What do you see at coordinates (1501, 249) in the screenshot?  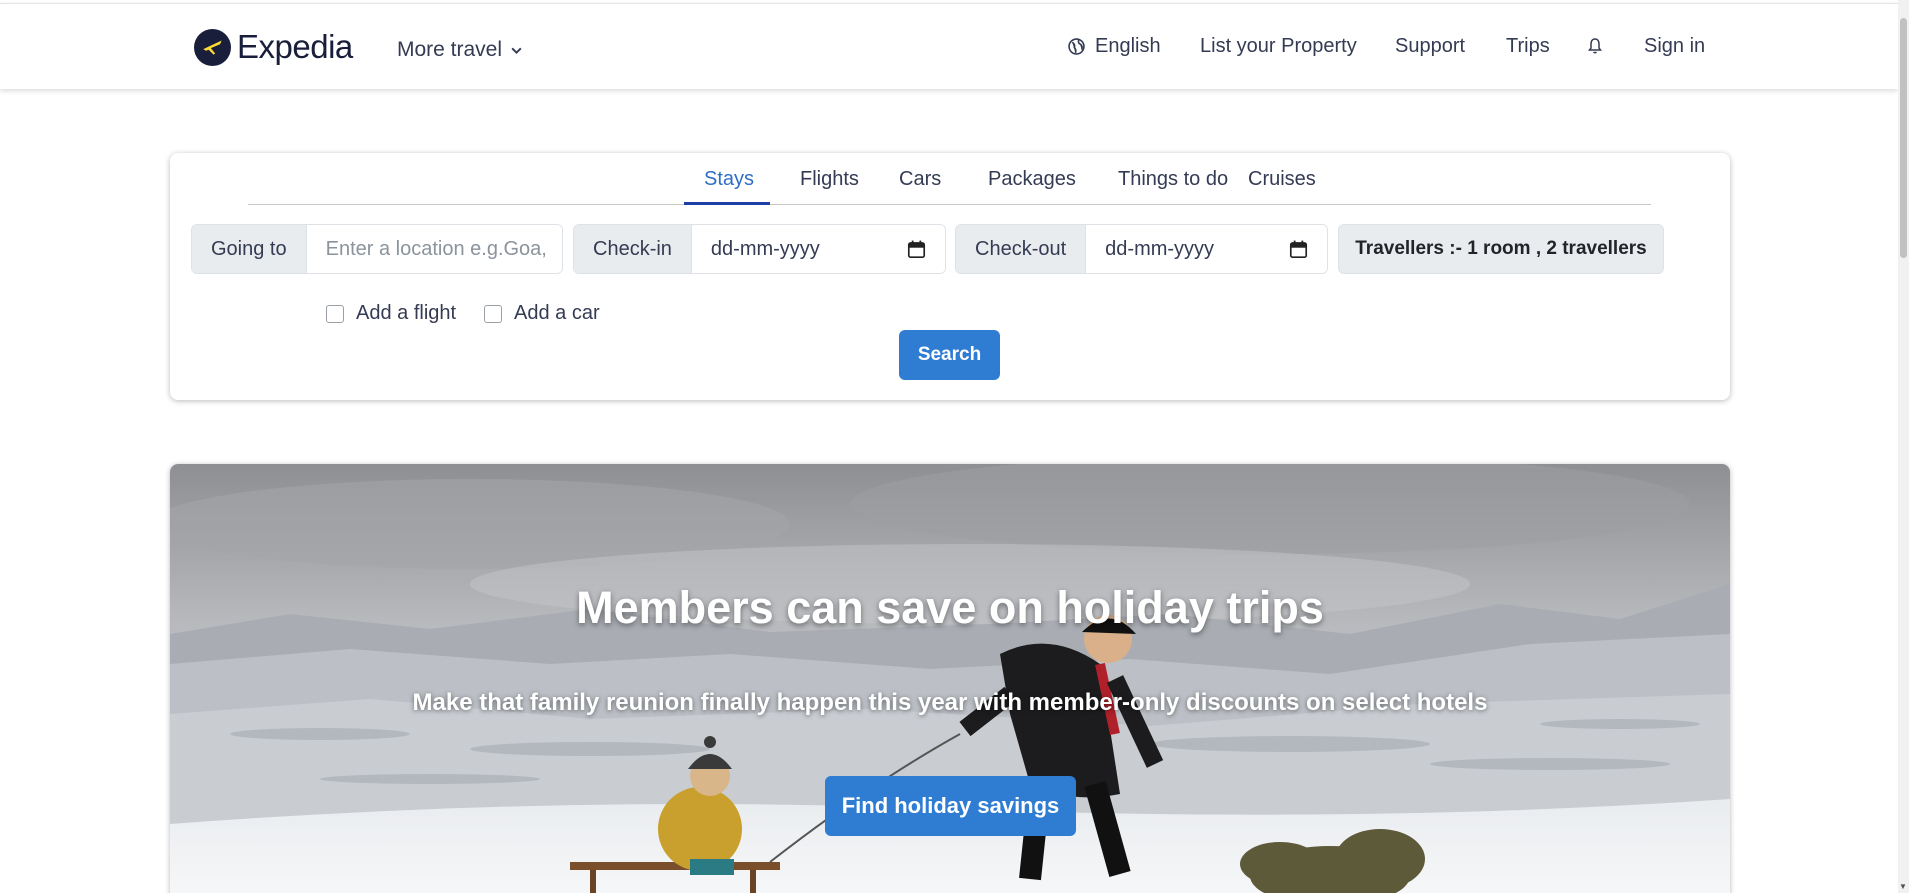 I see `travellers-selector: Travellers :- 1 room , 2 travellers` at bounding box center [1501, 249].